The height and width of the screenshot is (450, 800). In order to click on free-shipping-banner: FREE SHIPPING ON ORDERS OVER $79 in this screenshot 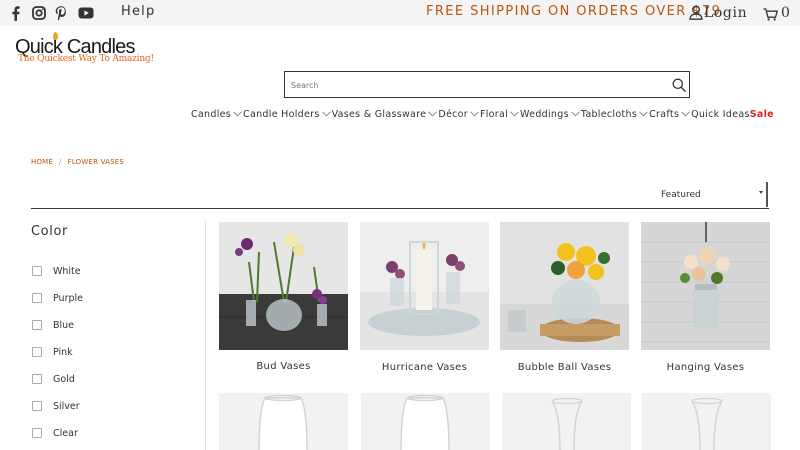, I will do `click(574, 11)`.